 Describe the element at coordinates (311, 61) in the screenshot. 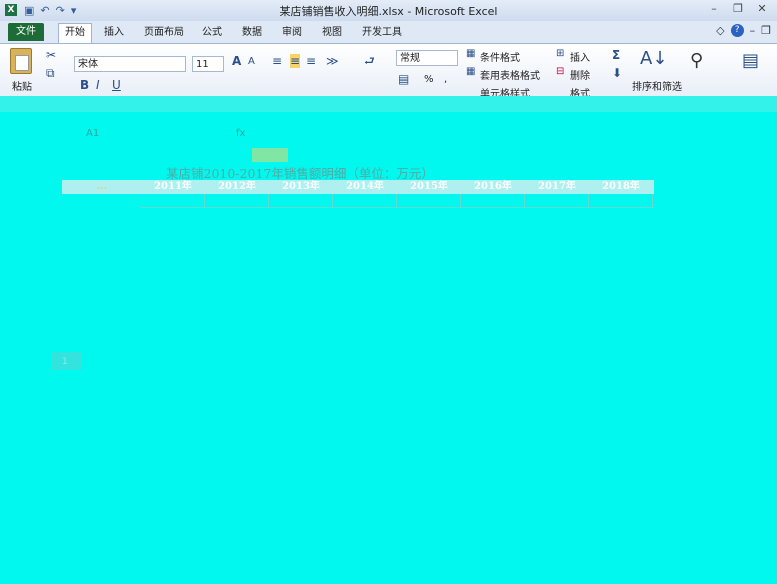

I see `align-bottom-icon: ≡` at that location.